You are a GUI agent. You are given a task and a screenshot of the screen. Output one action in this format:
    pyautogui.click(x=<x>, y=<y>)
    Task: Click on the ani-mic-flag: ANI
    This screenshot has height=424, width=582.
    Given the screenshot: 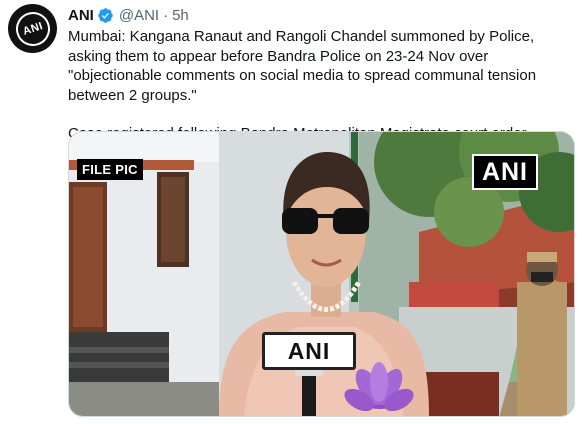 What is the action you would take?
    pyautogui.click(x=309, y=351)
    